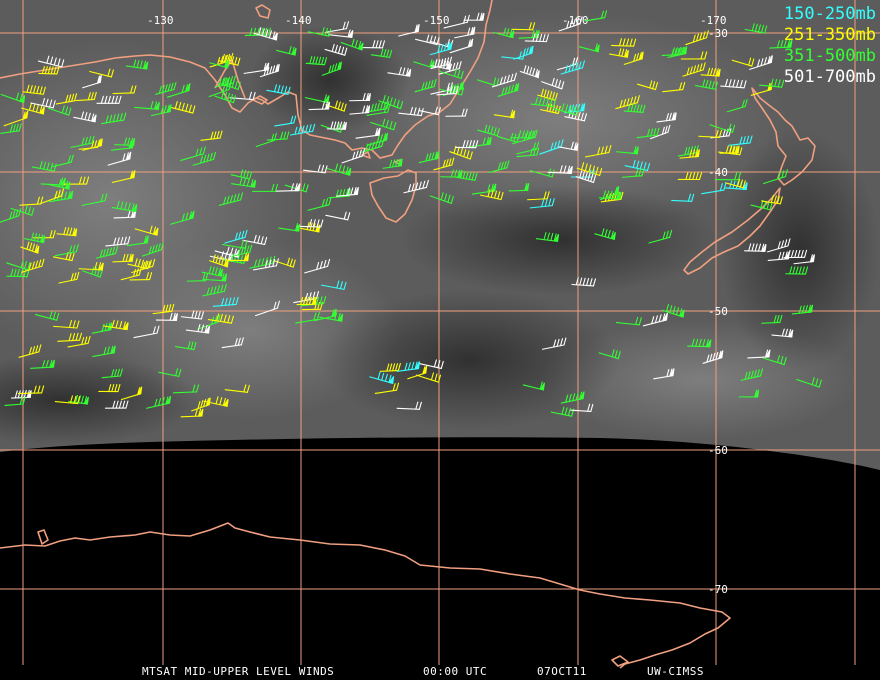 Image resolution: width=880 pixels, height=680 pixels. What do you see at coordinates (718, 33) in the screenshot?
I see `lat-label: -30` at bounding box center [718, 33].